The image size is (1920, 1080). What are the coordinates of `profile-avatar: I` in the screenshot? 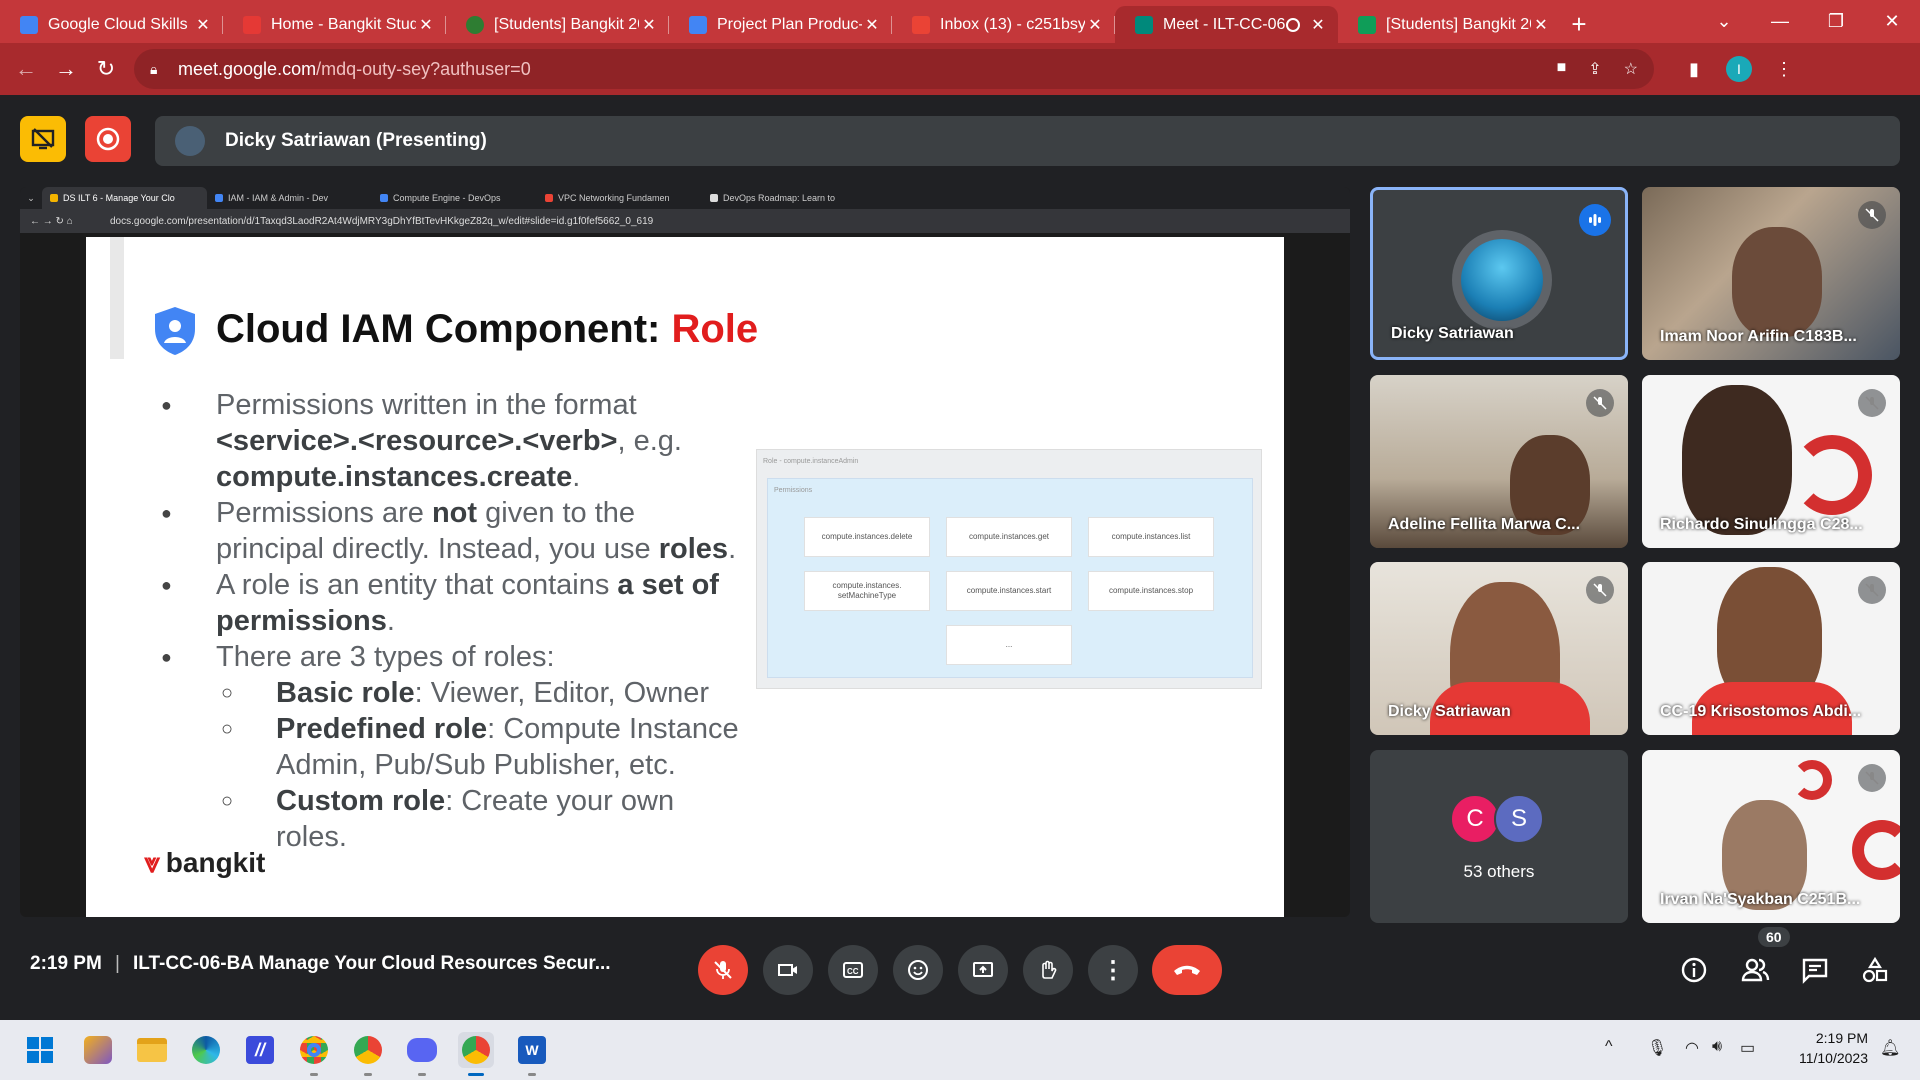 It's located at (1739, 69).